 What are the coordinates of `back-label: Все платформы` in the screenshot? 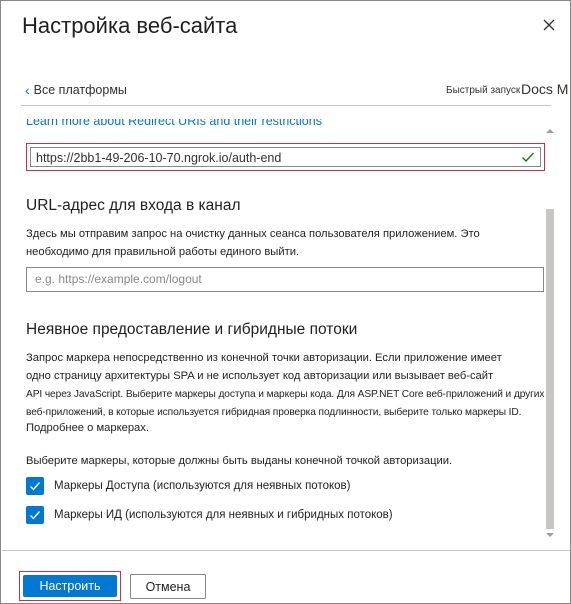 It's located at (80, 90).